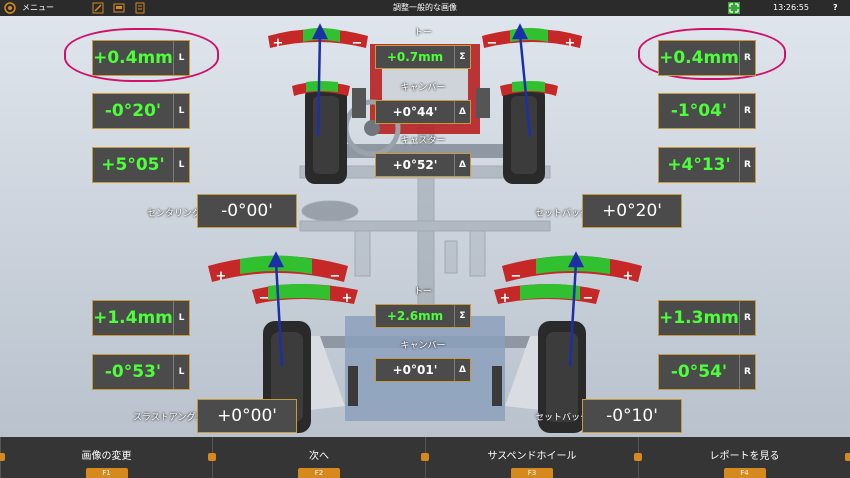  I want to click on front-cross-caster-box: +0°52' Δ, so click(423, 165).